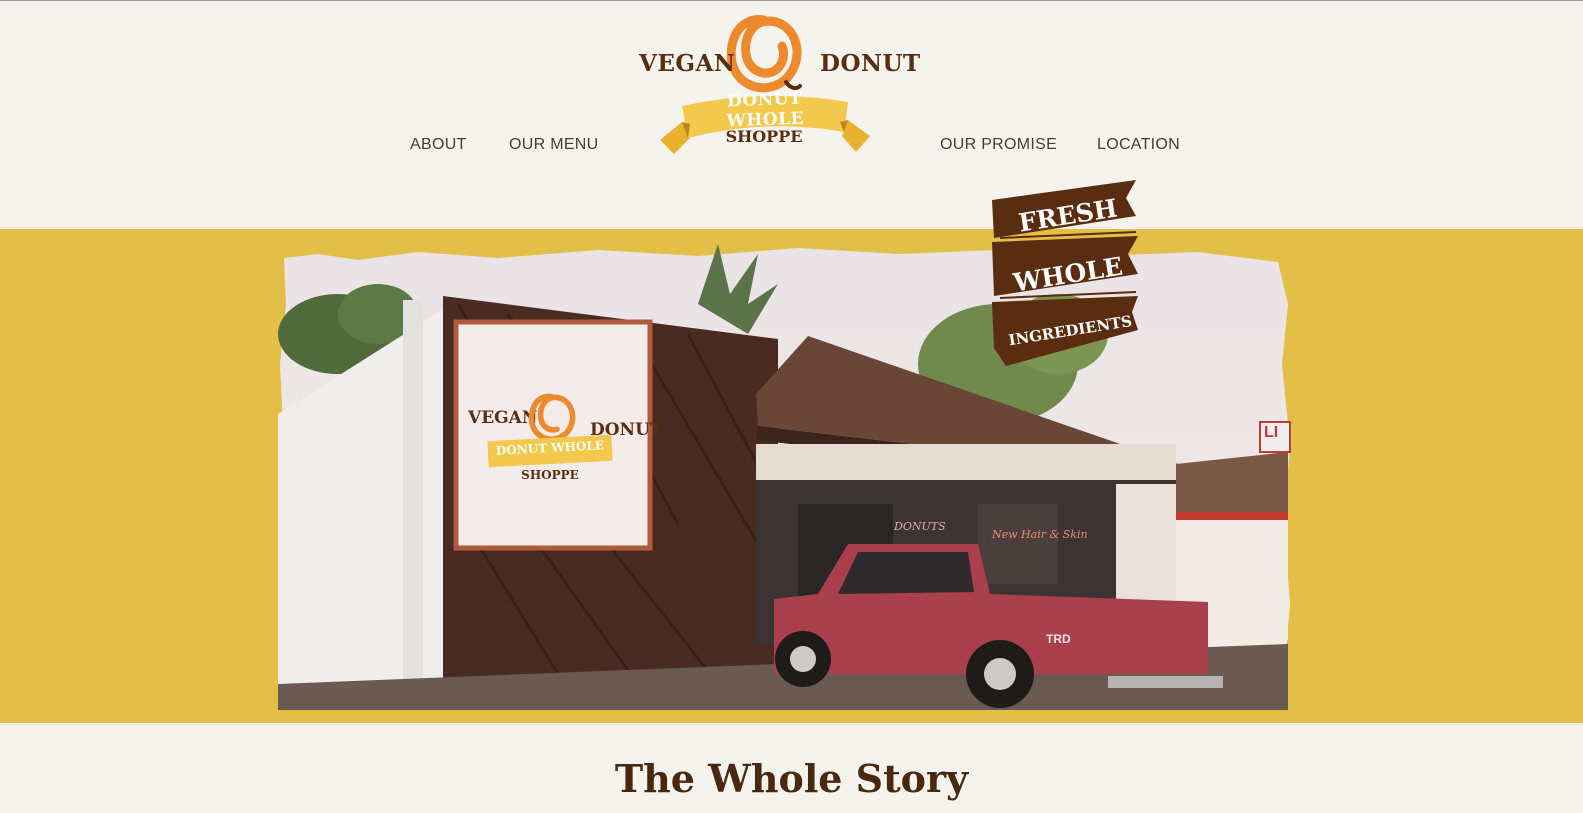 The height and width of the screenshot is (813, 1583). I want to click on sign-subtitle: SHOPPE, so click(550, 475).